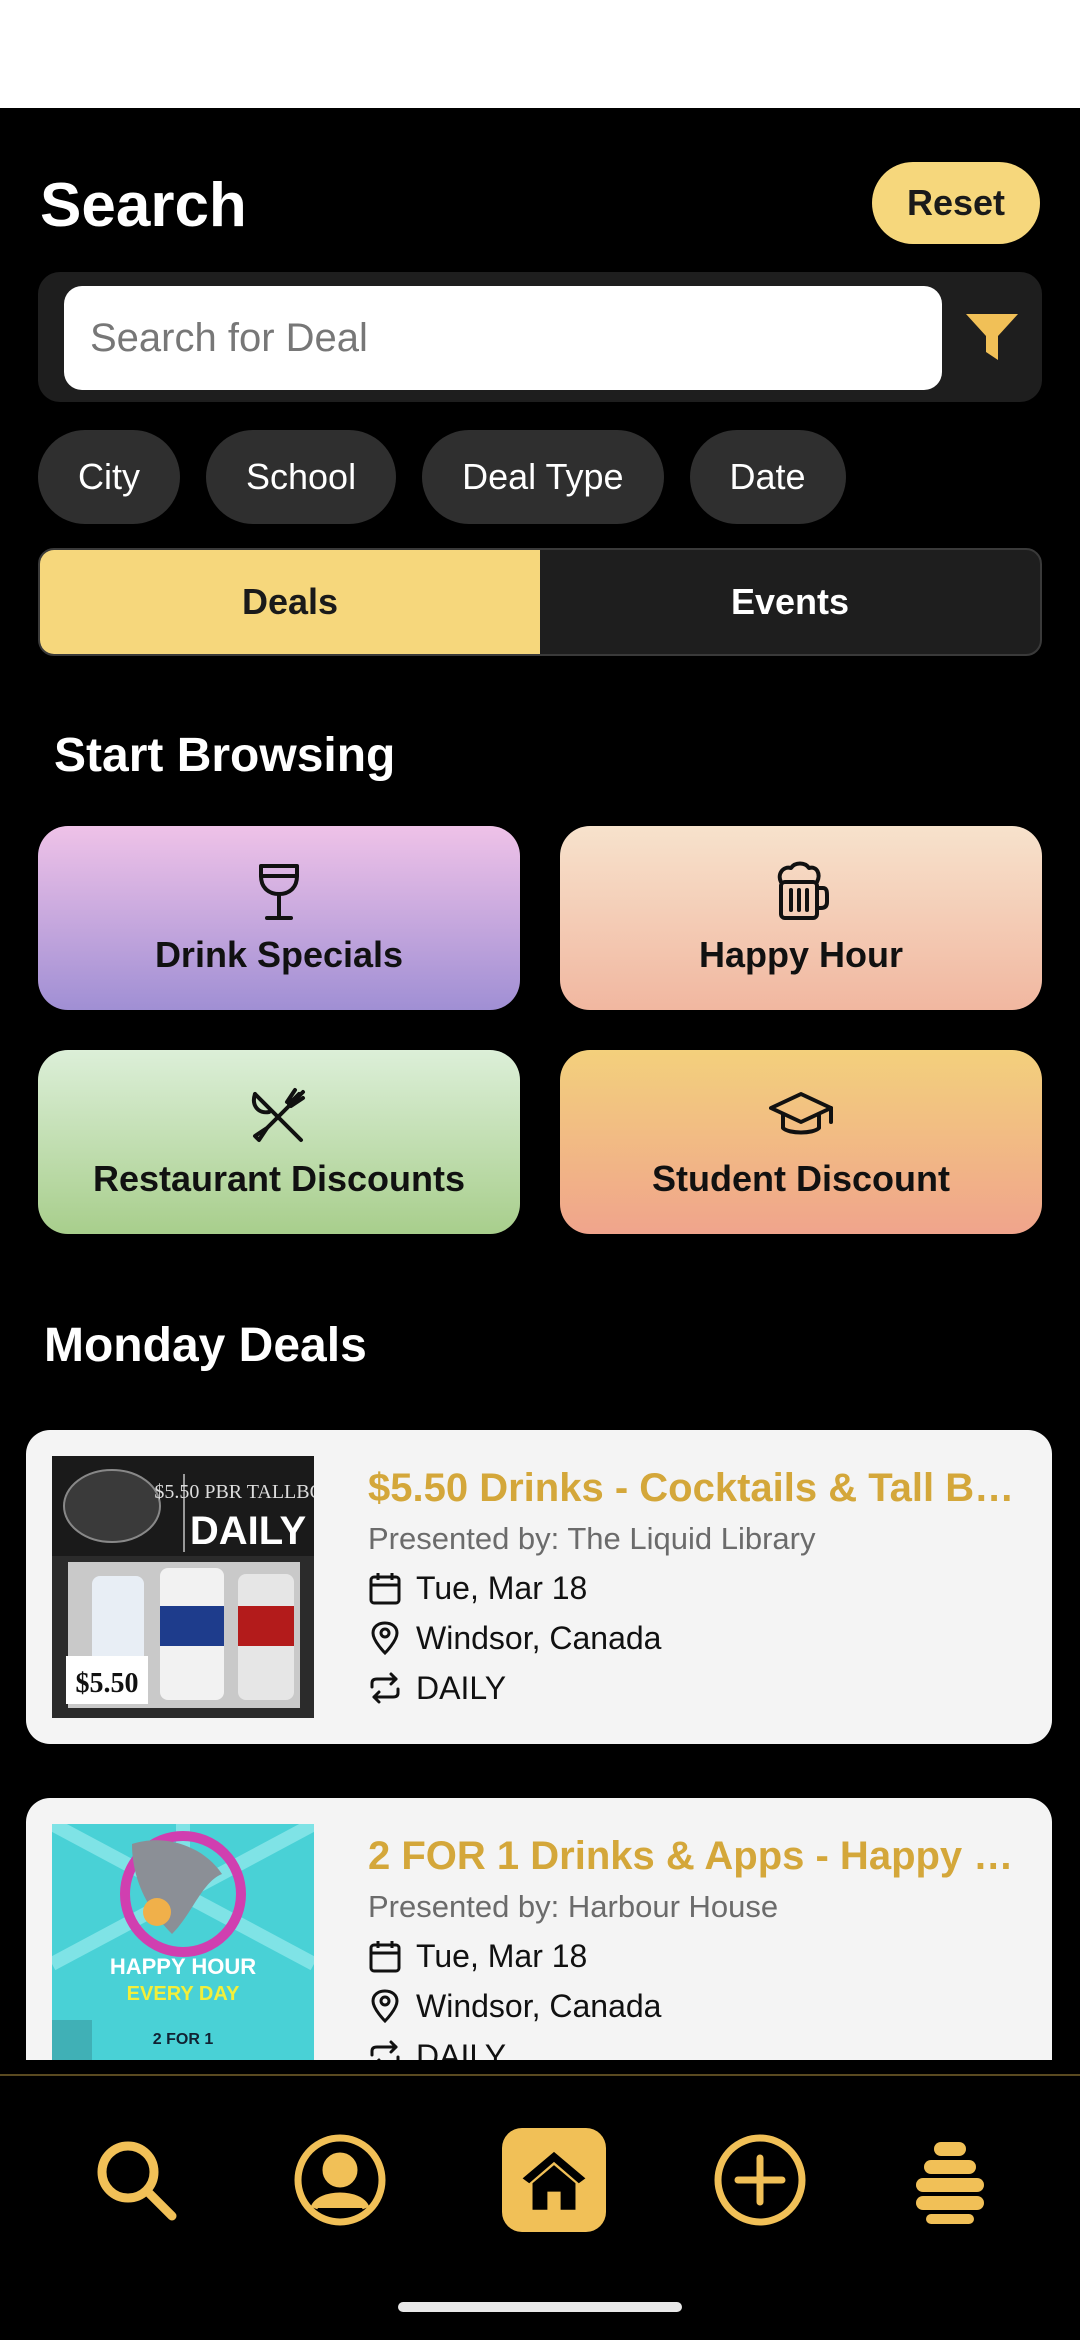  I want to click on search-icon, so click(137, 2181).